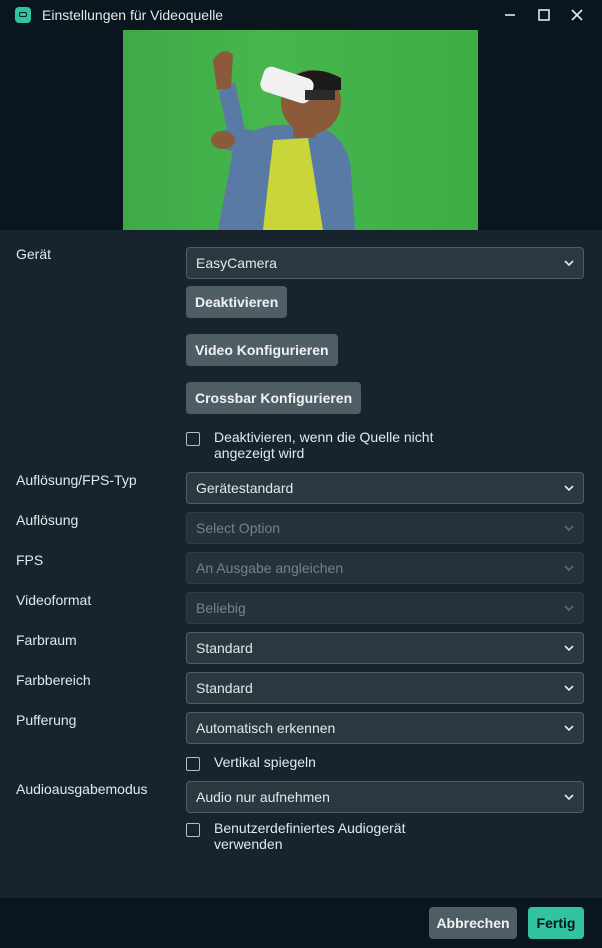 The image size is (602, 948). I want to click on color-range-select: Standard, so click(385, 688).